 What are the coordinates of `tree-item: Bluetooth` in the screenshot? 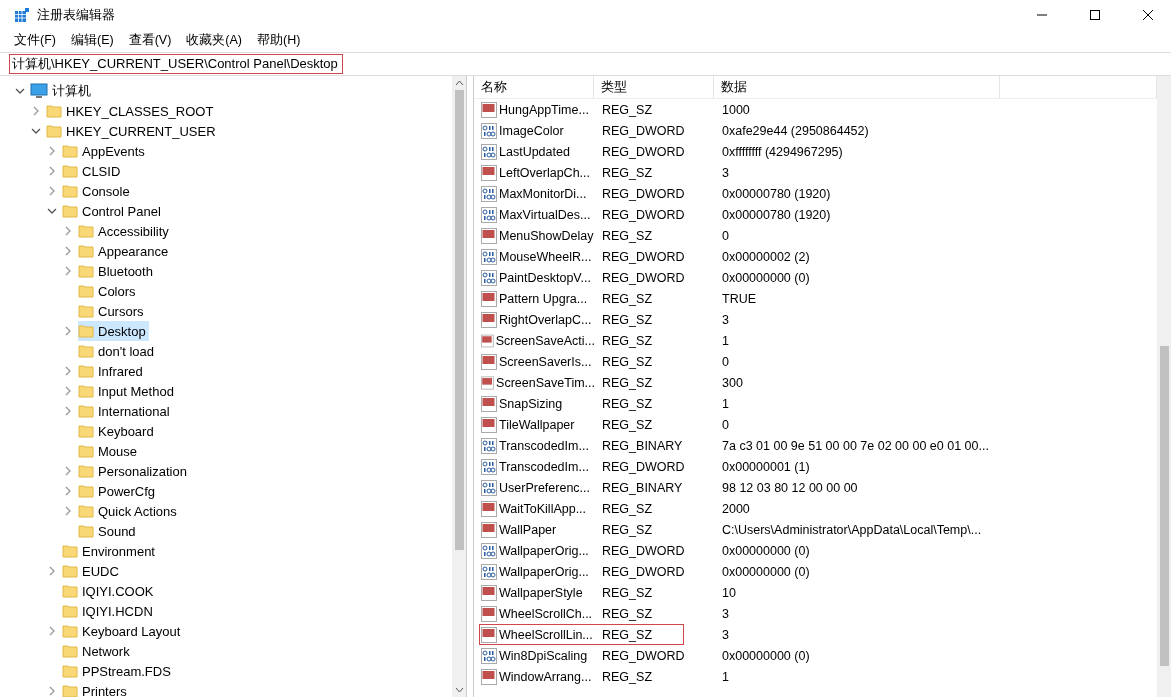 It's located at (117, 271).